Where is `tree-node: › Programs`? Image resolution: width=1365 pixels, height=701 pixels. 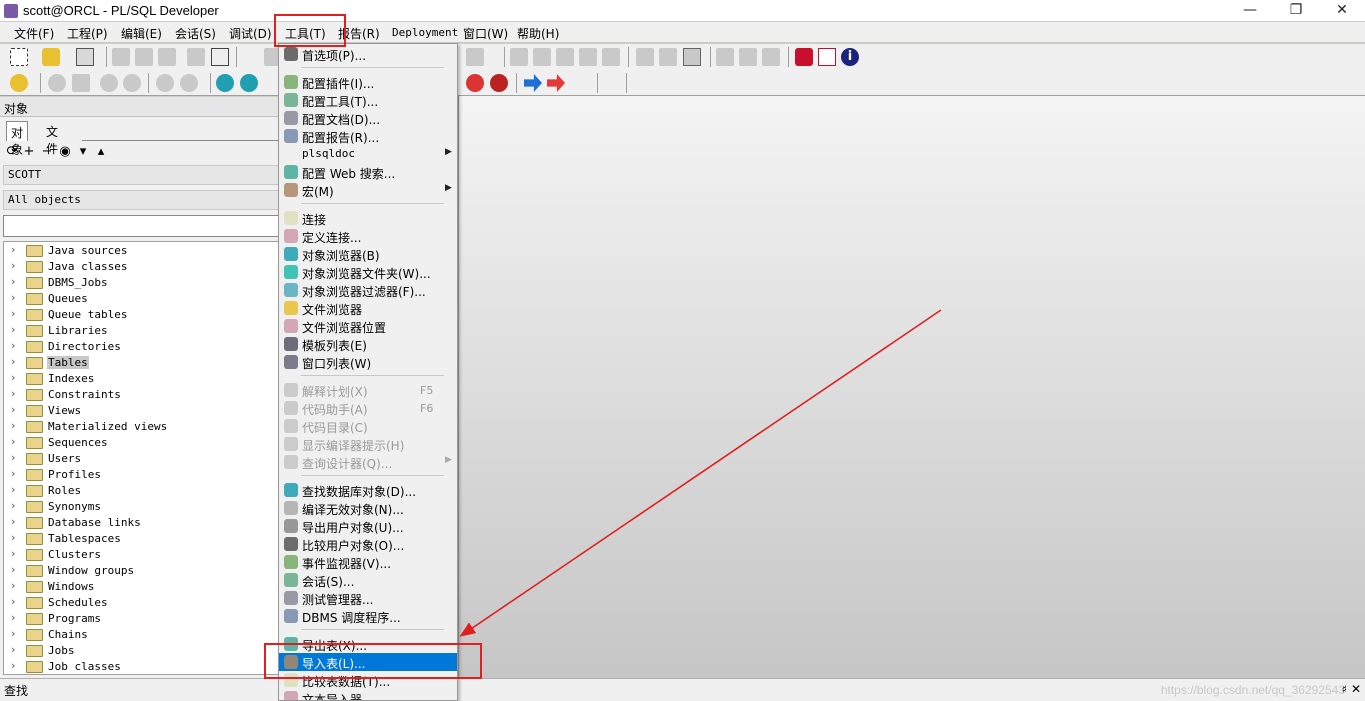 tree-node: › Programs is located at coordinates (142, 619).